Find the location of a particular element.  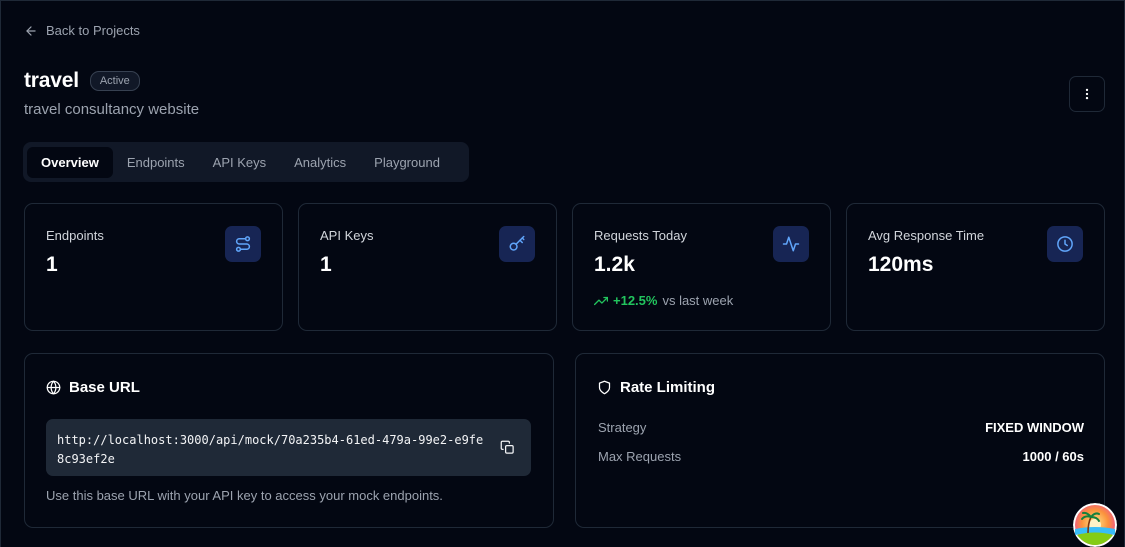

more-vertical-icon is located at coordinates (1087, 94).